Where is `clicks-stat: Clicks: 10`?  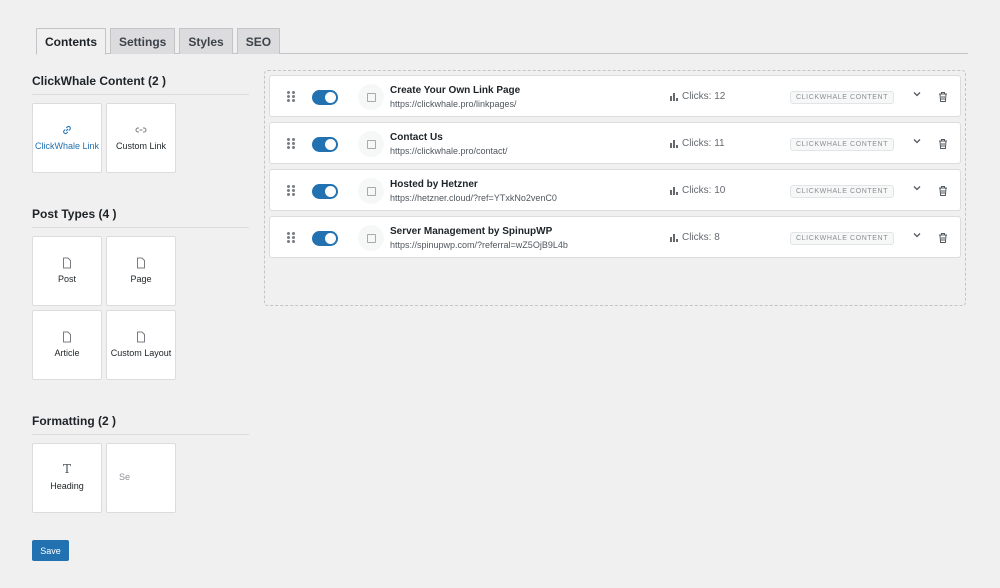
clicks-stat: Clicks: 10 is located at coordinates (697, 190).